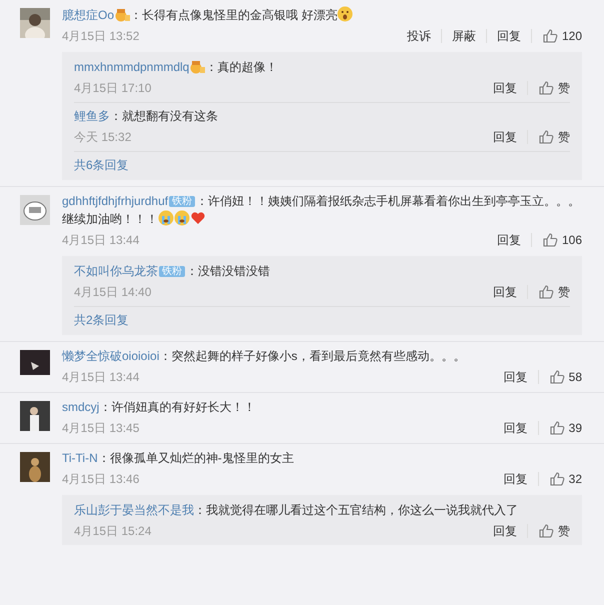 The height and width of the screenshot is (605, 604). I want to click on action-link: 屏蔽, so click(464, 36).